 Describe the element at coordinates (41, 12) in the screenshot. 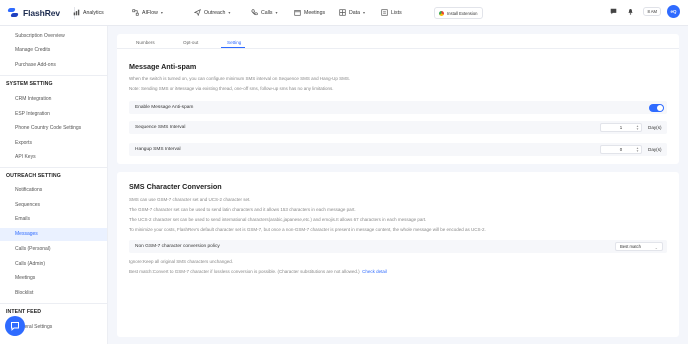

I see `brand-name: FlashRev` at that location.